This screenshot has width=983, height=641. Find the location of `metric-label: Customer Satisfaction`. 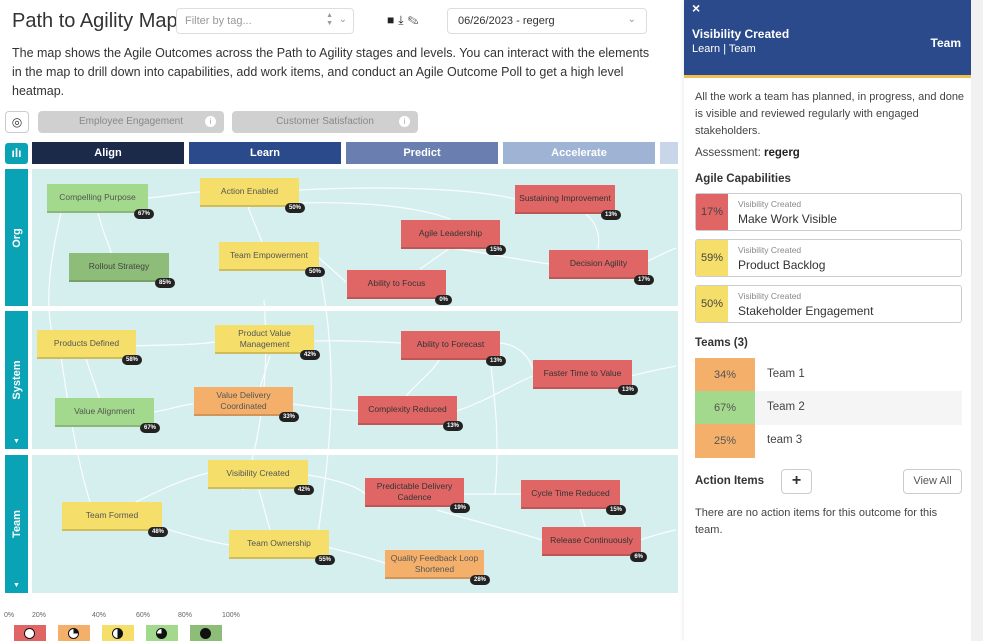

metric-label: Customer Satisfaction is located at coordinates (325, 121).